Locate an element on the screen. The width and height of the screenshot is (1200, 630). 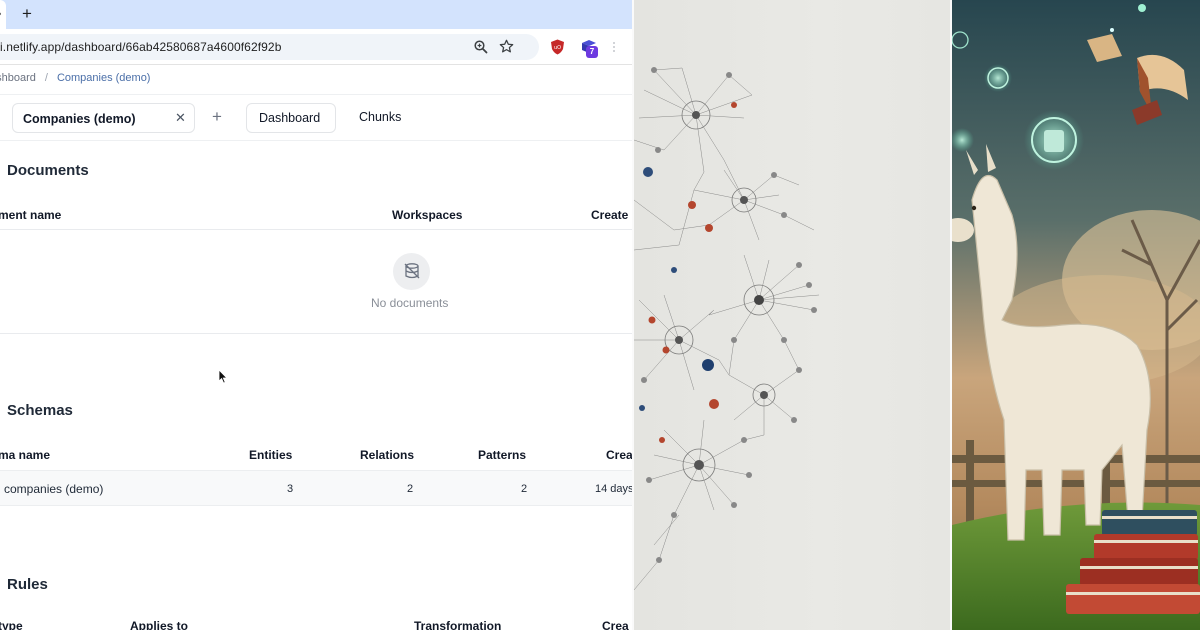
tab-fragment: • is located at coordinates (0, 14).